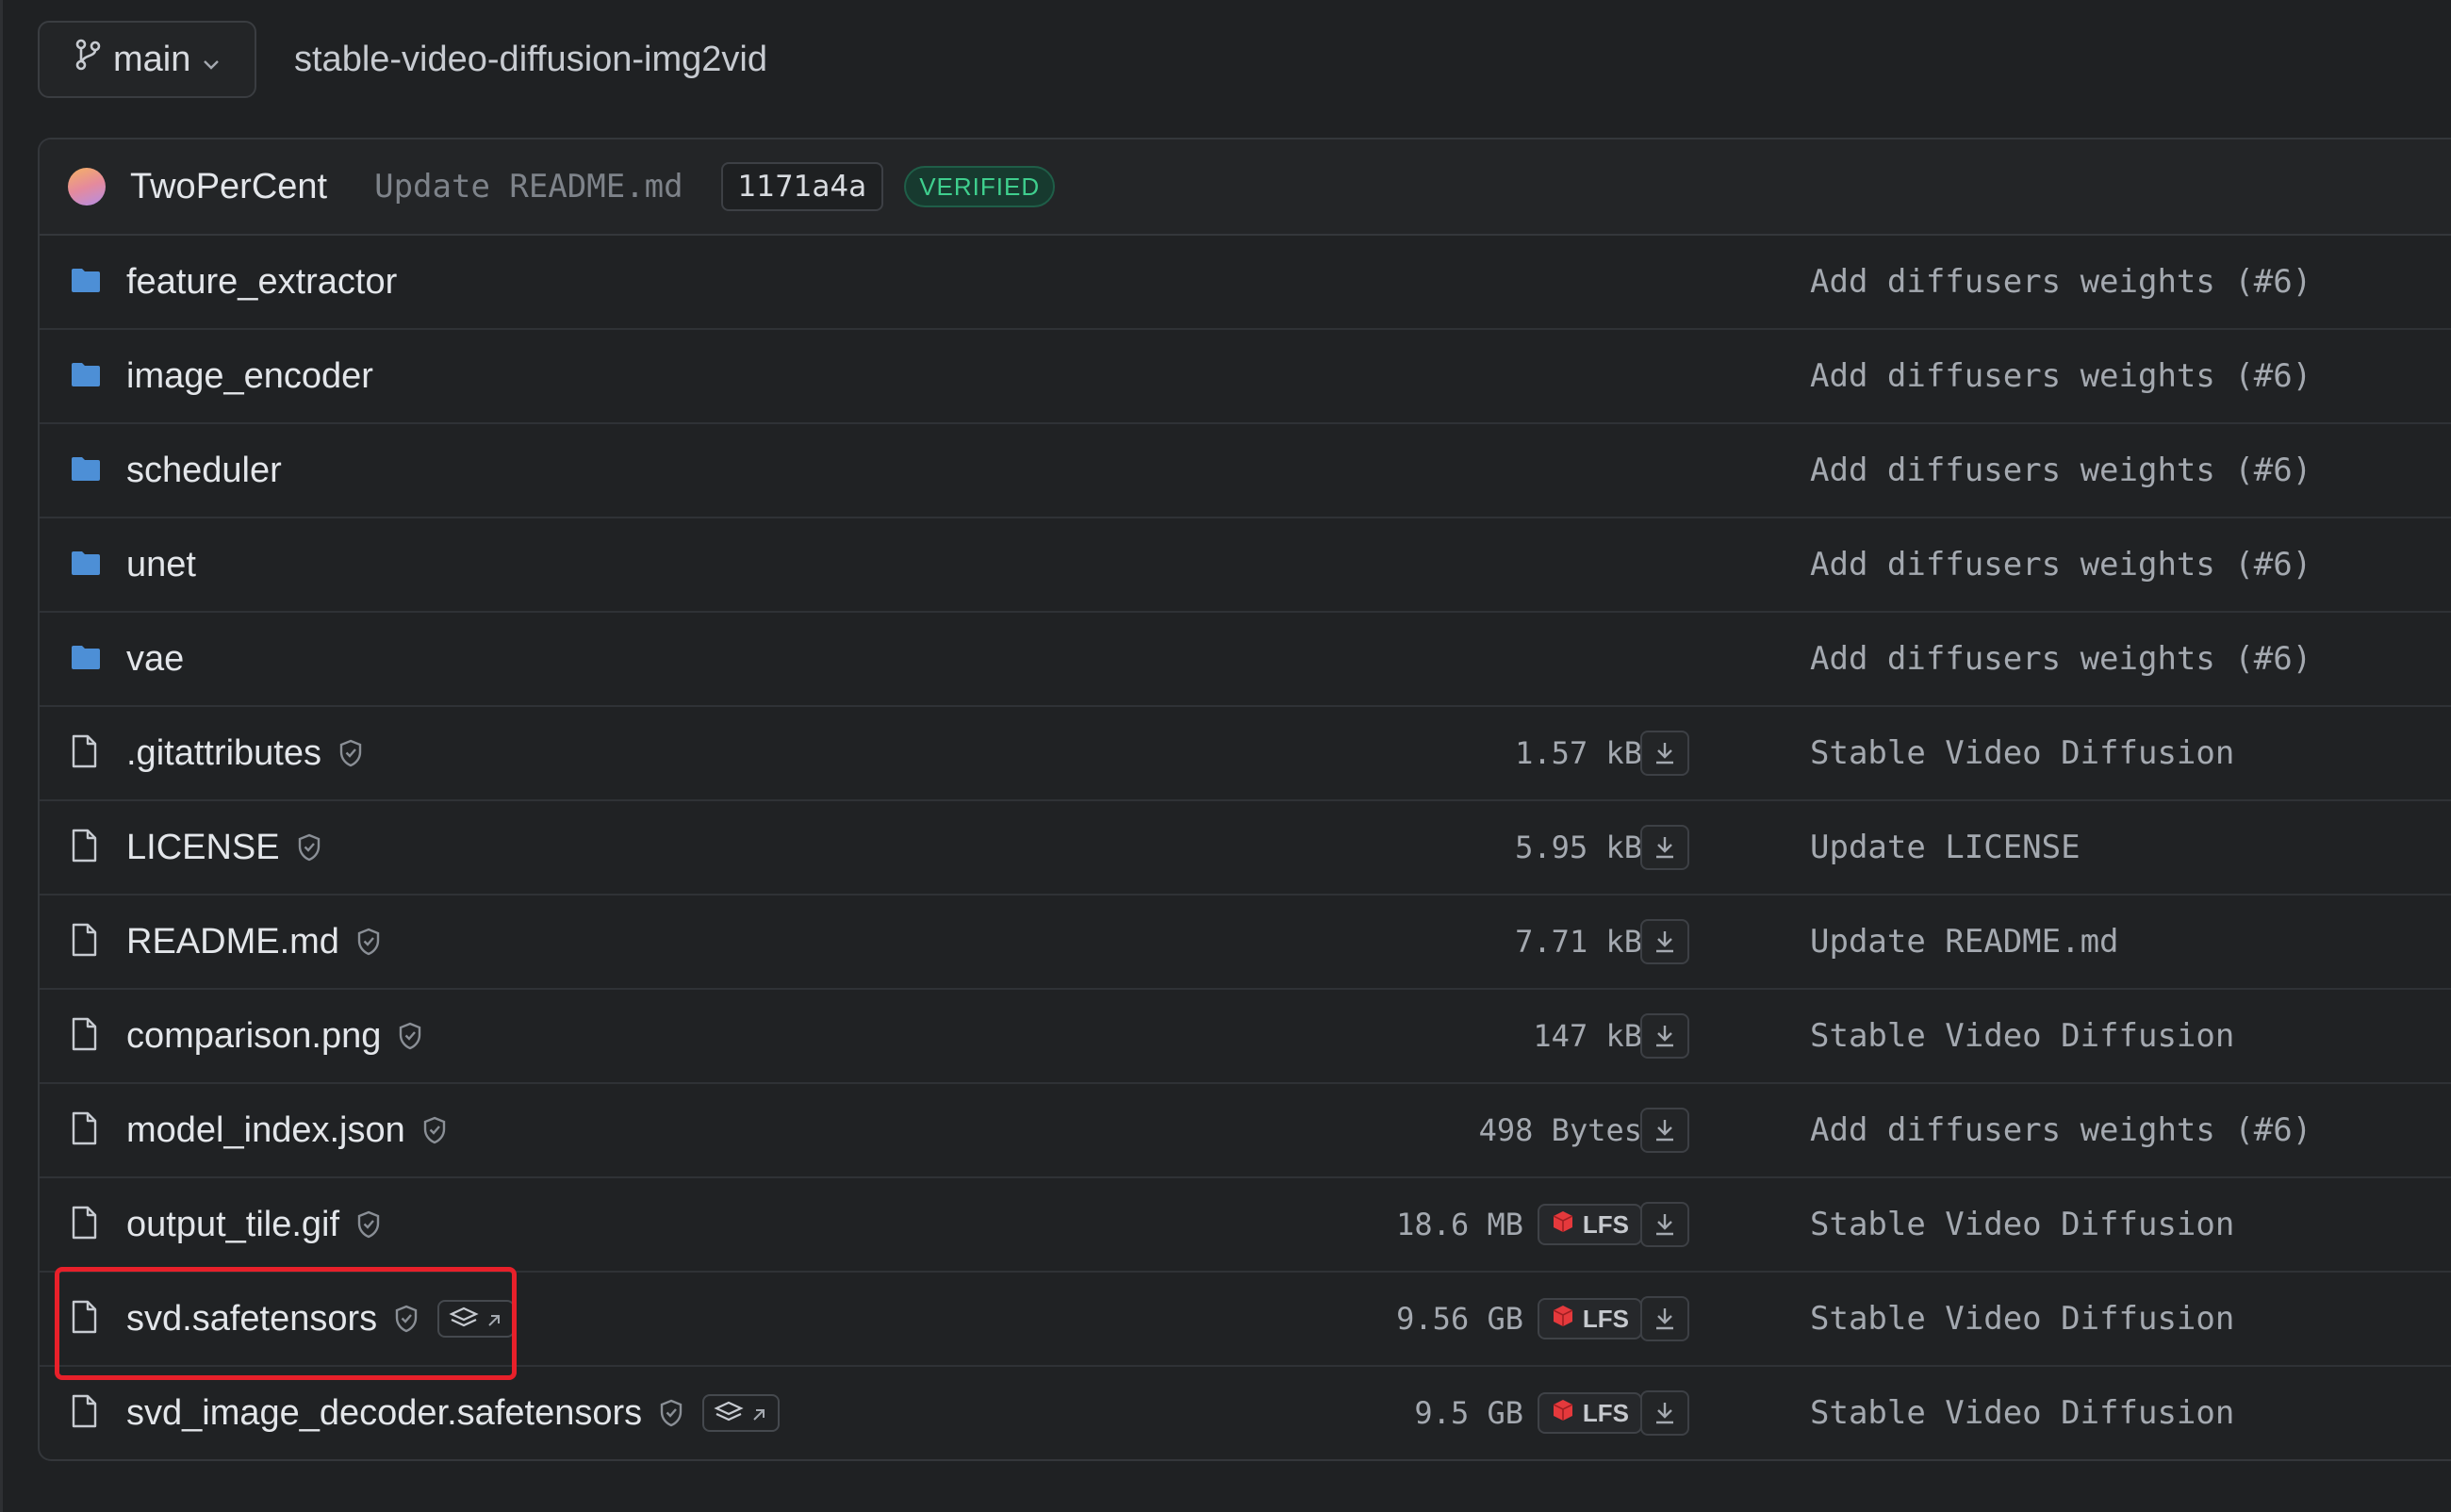 The width and height of the screenshot is (2451, 1512). What do you see at coordinates (1587, 1036) in the screenshot?
I see `file-size: 147 kB` at bounding box center [1587, 1036].